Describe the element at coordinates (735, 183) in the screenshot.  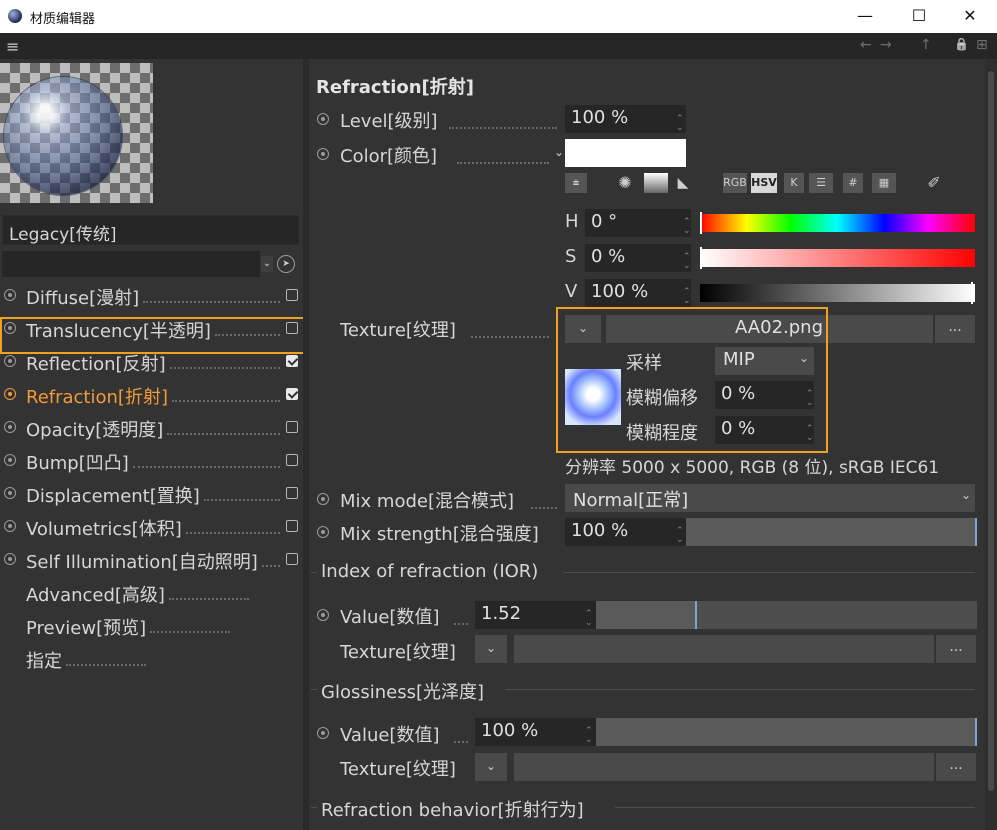
I see `rgb-mode-icon: RGB` at that location.